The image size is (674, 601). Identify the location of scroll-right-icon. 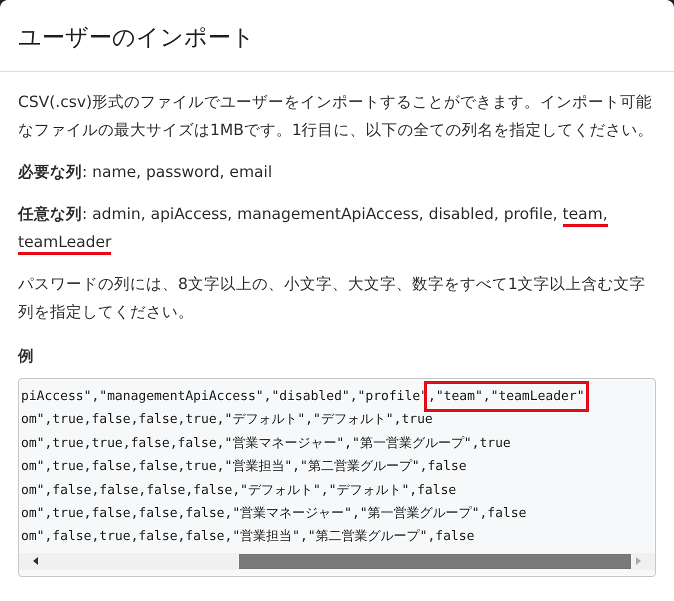
(638, 561).